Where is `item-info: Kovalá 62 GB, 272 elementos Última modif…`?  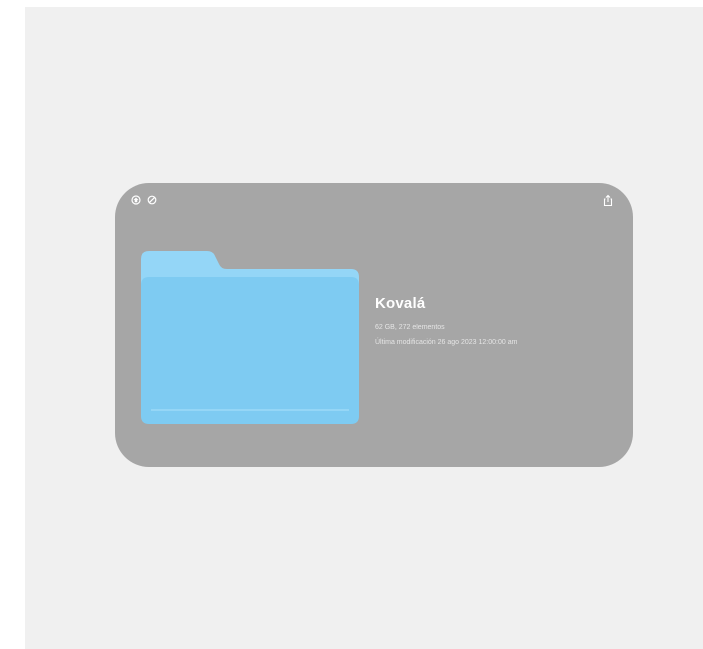 item-info: Kovalá 62 GB, 272 elementos Última modif… is located at coordinates (500, 320).